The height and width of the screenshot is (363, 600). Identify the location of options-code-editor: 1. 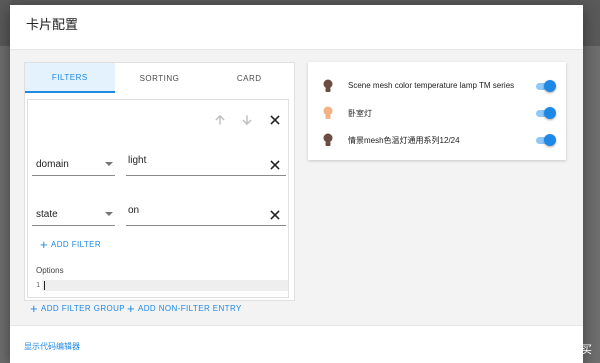
(162, 285).